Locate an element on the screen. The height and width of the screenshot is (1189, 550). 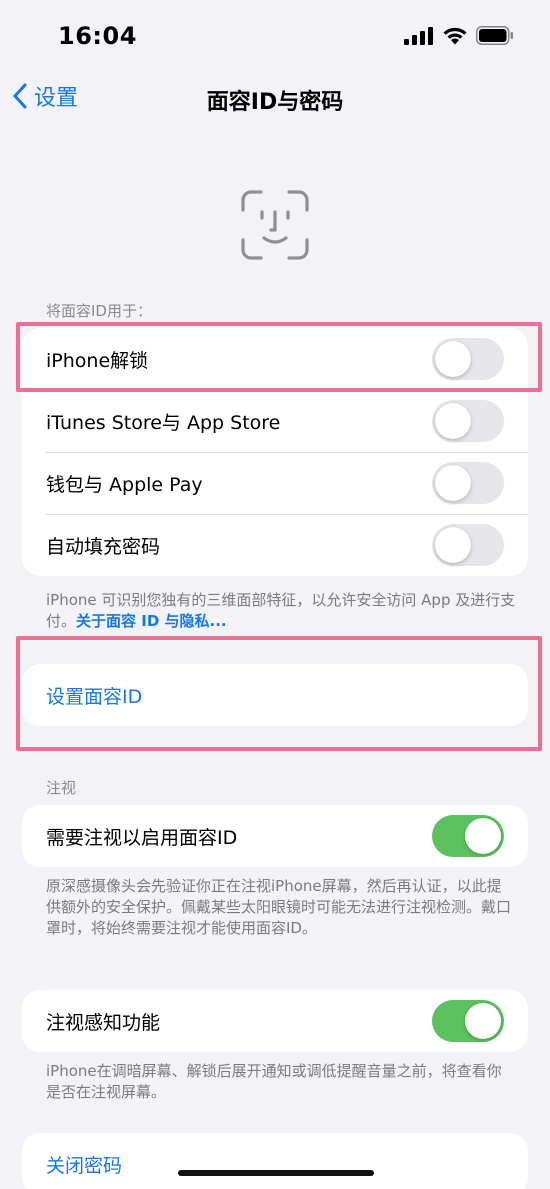
attention-aware-toggle is located at coordinates (468, 1021).